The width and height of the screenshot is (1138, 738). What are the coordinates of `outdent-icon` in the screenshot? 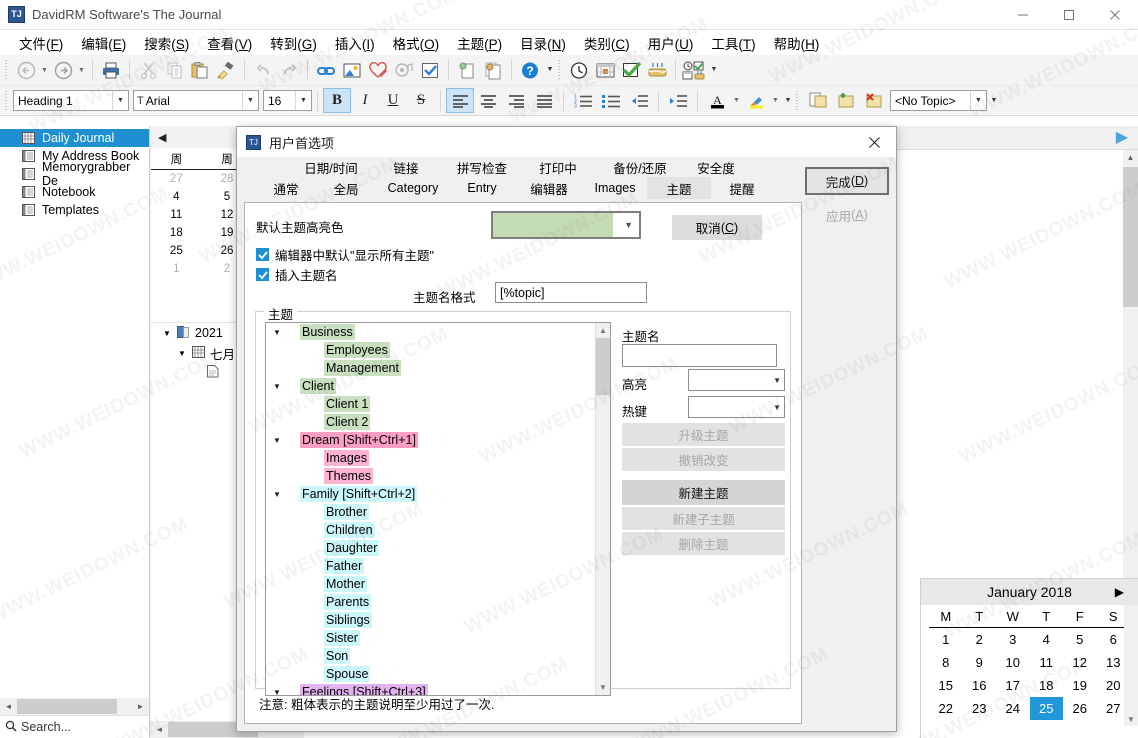 It's located at (639, 100).